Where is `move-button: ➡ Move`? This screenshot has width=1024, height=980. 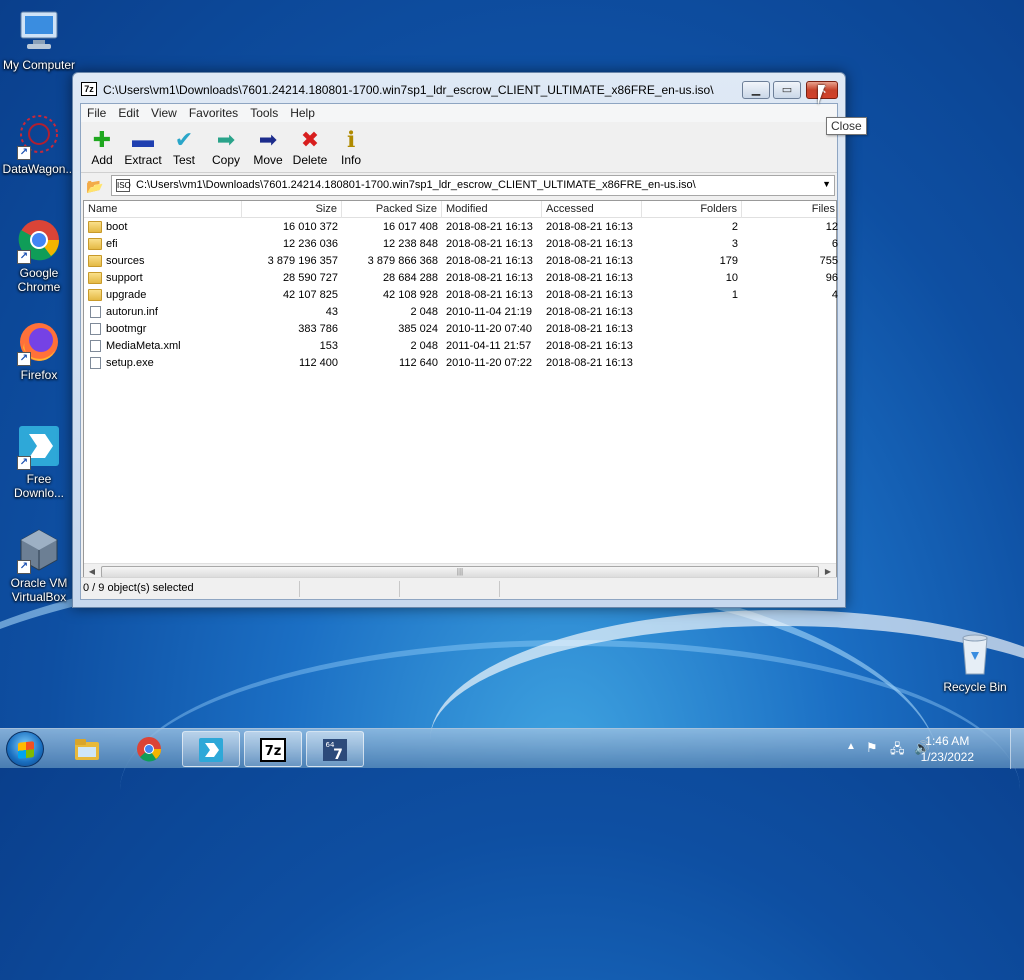 move-button: ➡ Move is located at coordinates (268, 149).